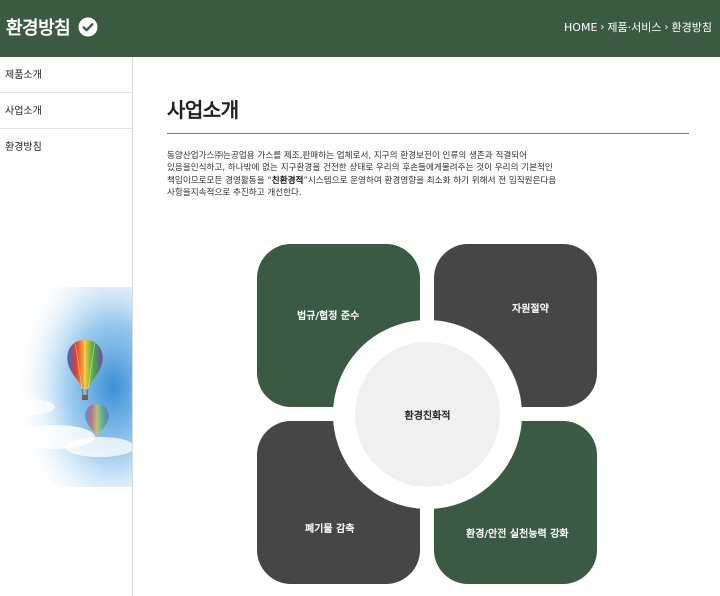 Image resolution: width=720 pixels, height=596 pixels. What do you see at coordinates (691, 27) in the screenshot?
I see `breadcrumb-current: 환경방침` at bounding box center [691, 27].